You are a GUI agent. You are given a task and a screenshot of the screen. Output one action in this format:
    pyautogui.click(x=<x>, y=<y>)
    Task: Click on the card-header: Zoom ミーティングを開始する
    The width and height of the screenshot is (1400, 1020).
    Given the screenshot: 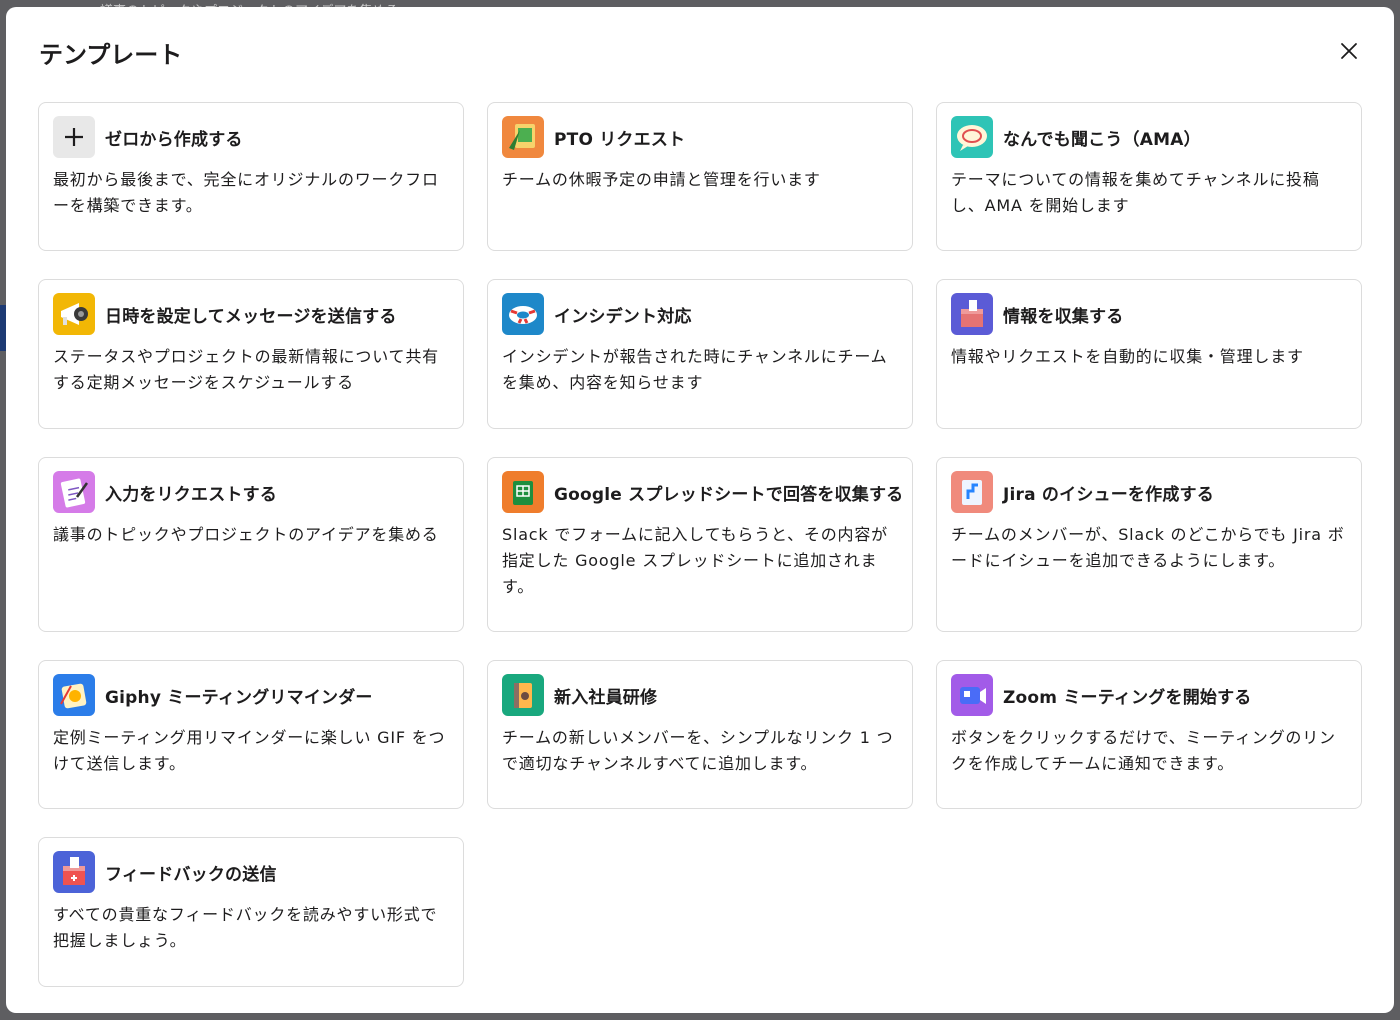 What is the action you would take?
    pyautogui.click(x=1149, y=695)
    